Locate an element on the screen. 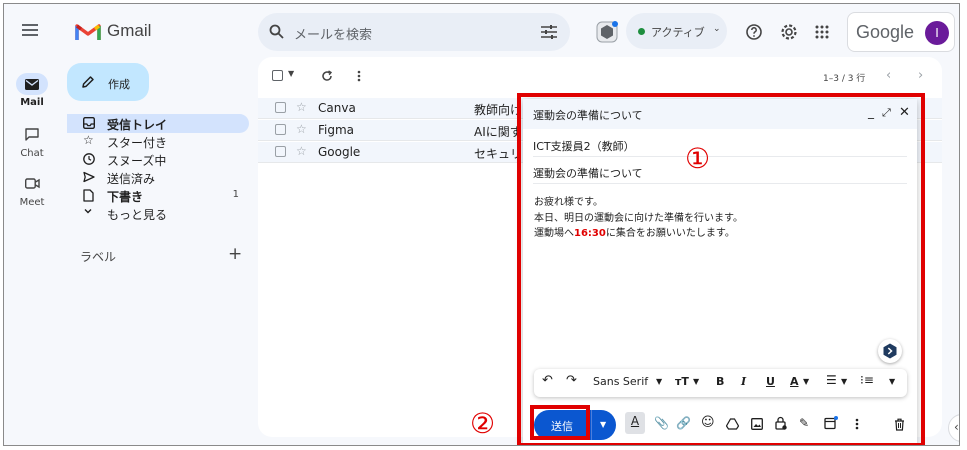 The height and width of the screenshot is (450, 967). nav-item-sent: 送信済み is located at coordinates (158, 177).